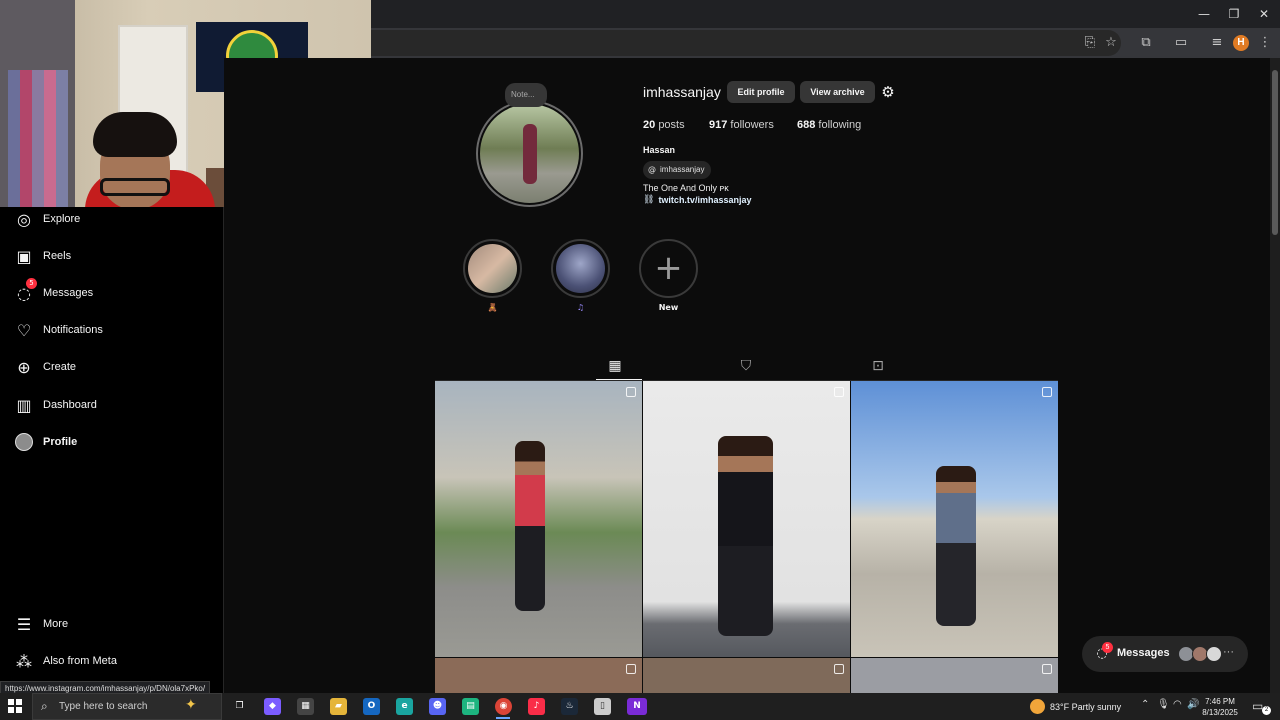 The image size is (1280, 720). Describe the element at coordinates (1228, 652) in the screenshot. I see `more-icon: ···` at that location.